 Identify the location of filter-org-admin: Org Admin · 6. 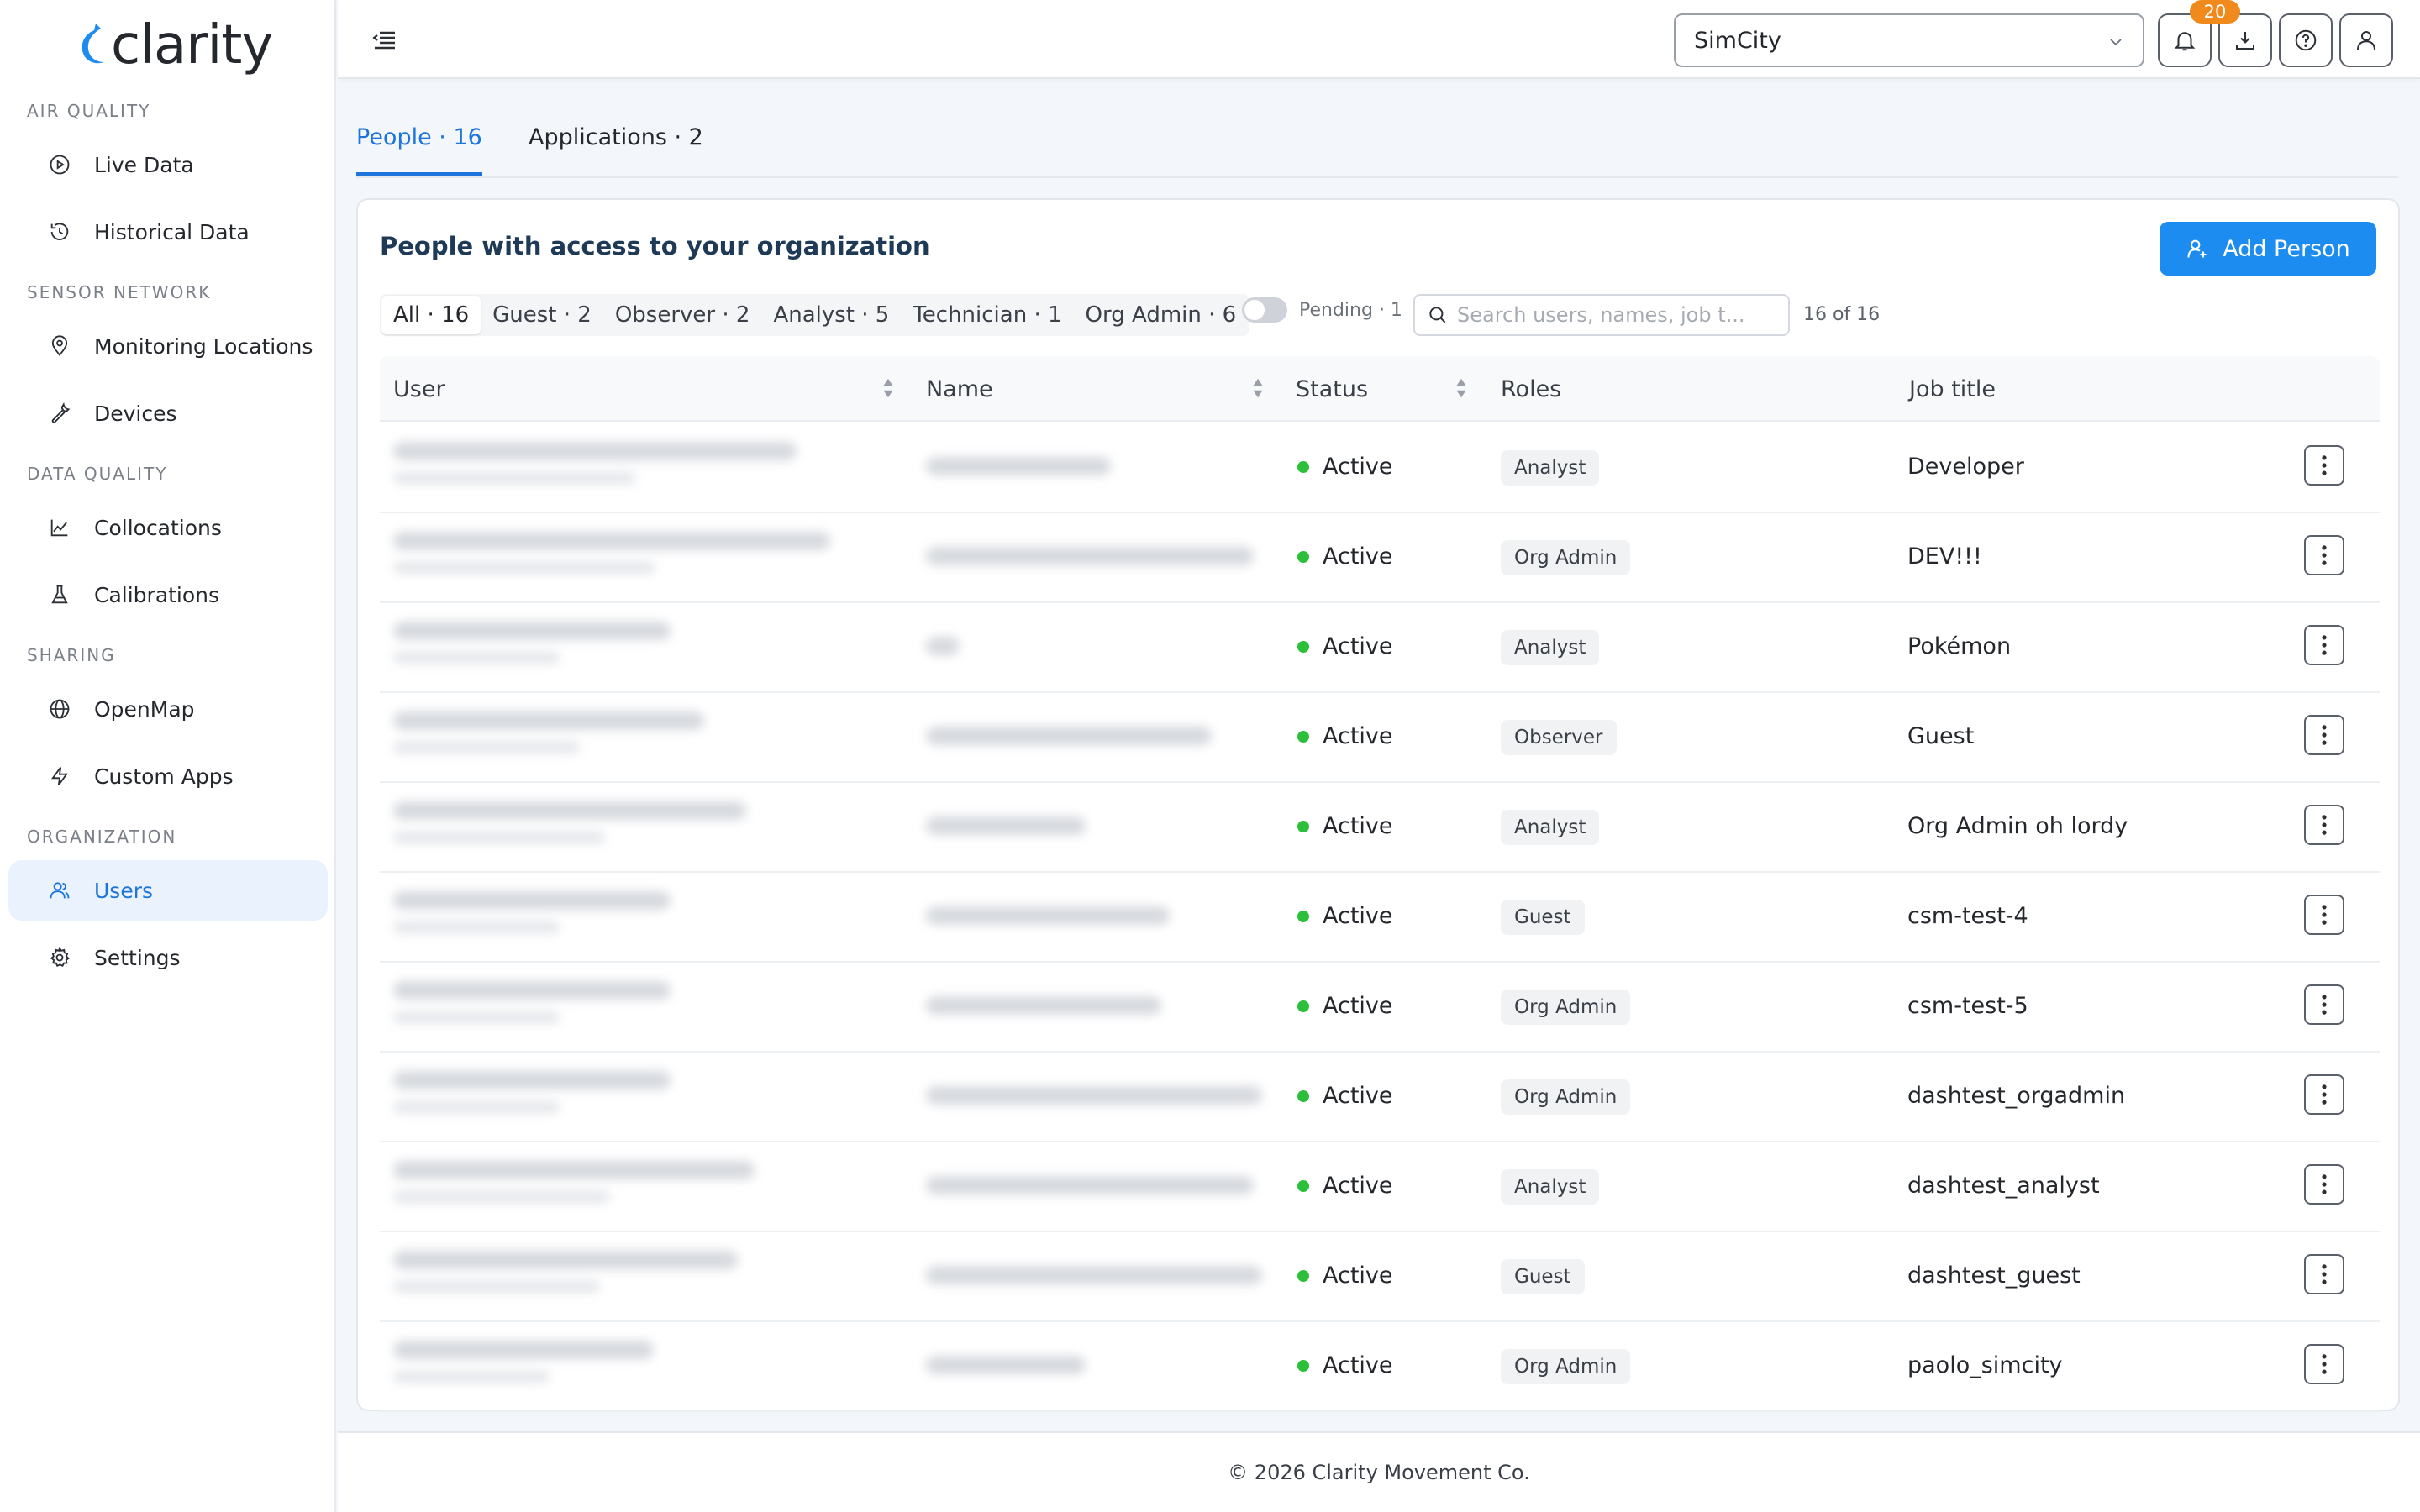
(1162, 315).